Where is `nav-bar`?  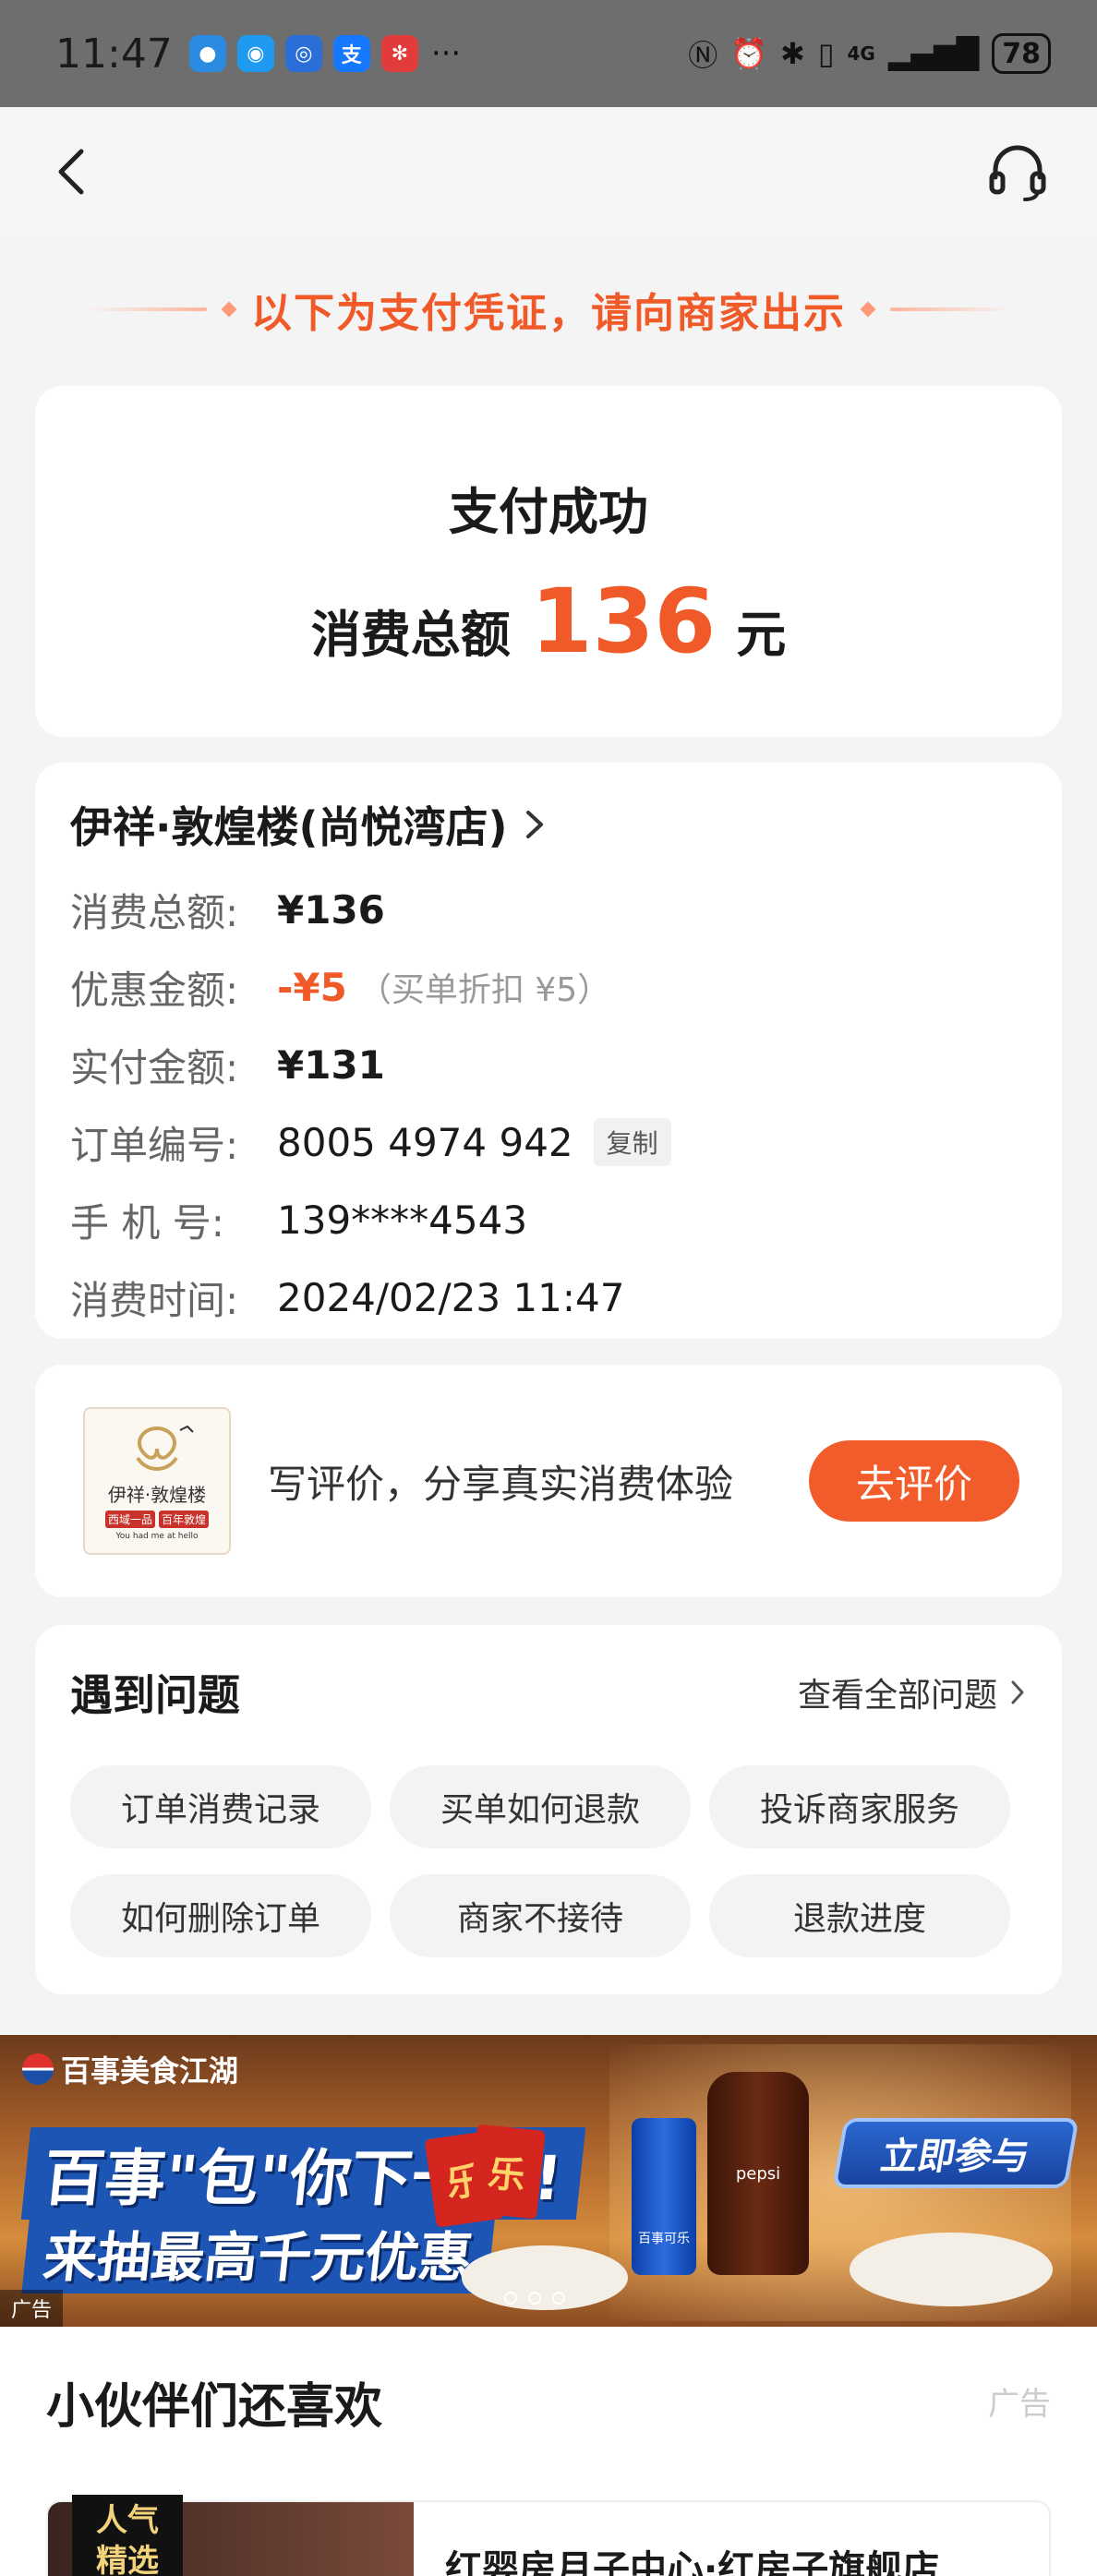
nav-bar is located at coordinates (548, 171).